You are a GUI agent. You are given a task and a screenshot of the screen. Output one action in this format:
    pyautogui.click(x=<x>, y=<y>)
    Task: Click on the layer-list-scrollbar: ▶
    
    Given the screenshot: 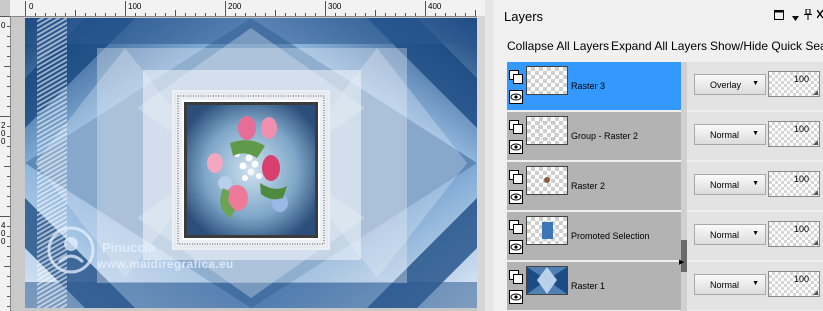 What is the action you would take?
    pyautogui.click(x=683, y=186)
    